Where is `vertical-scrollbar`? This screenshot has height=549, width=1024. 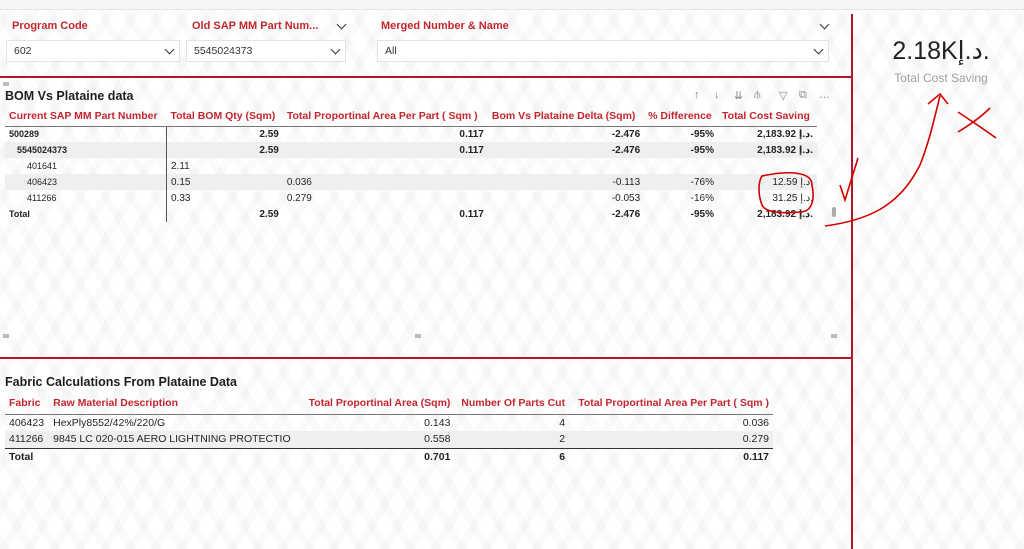 vertical-scrollbar is located at coordinates (834, 212).